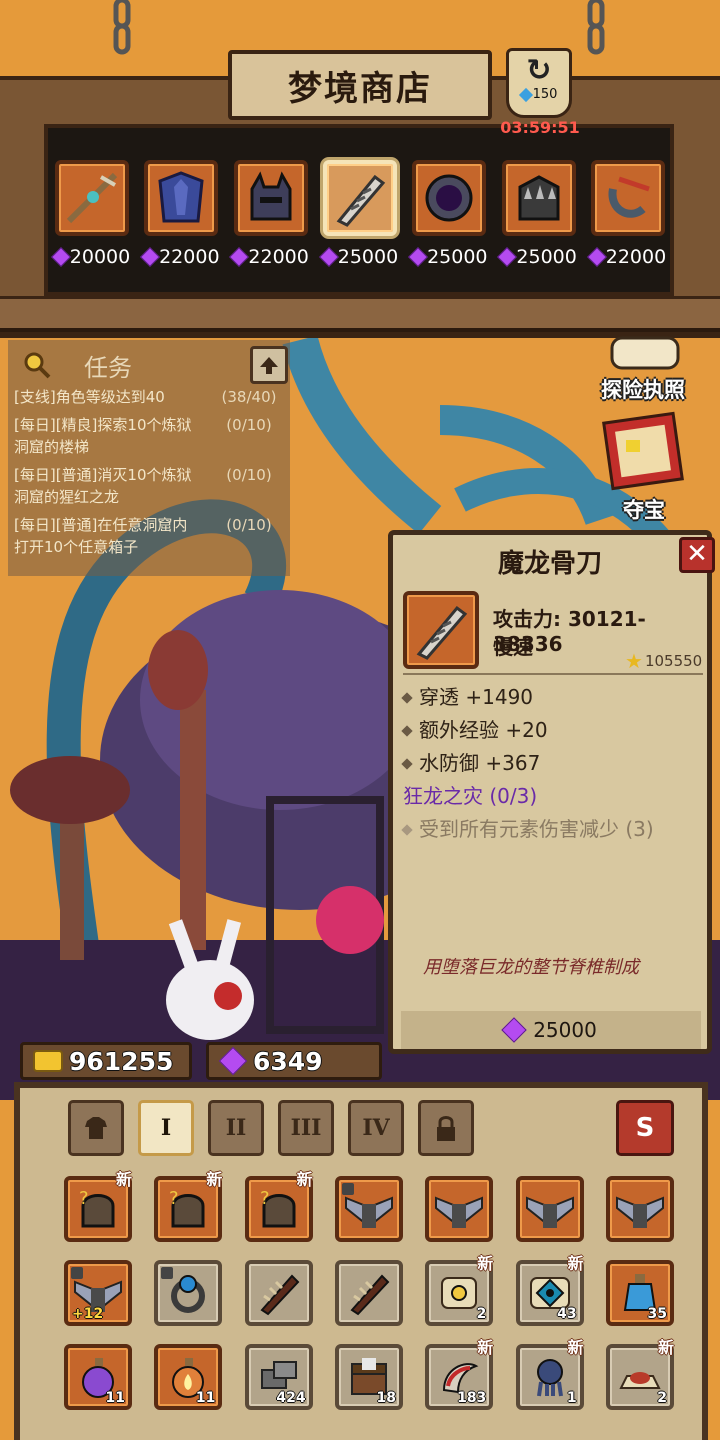 The width and height of the screenshot is (720, 1440). Describe the element at coordinates (643, 451) in the screenshot. I see `treasure-map-icon` at that location.